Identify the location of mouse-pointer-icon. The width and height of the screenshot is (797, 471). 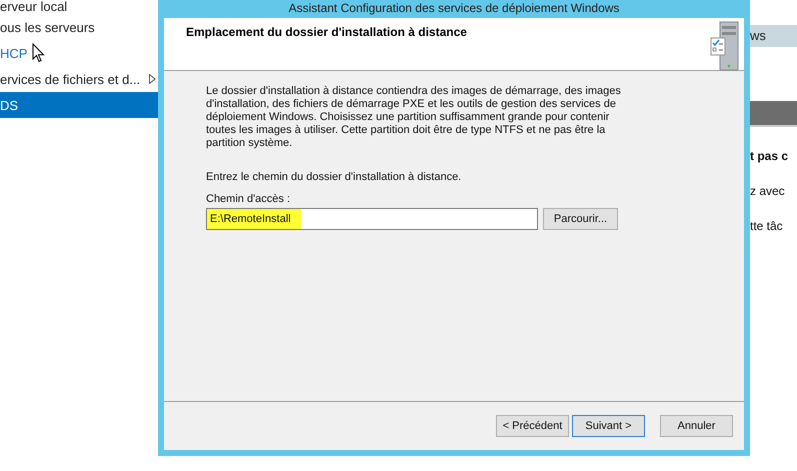
(38, 53).